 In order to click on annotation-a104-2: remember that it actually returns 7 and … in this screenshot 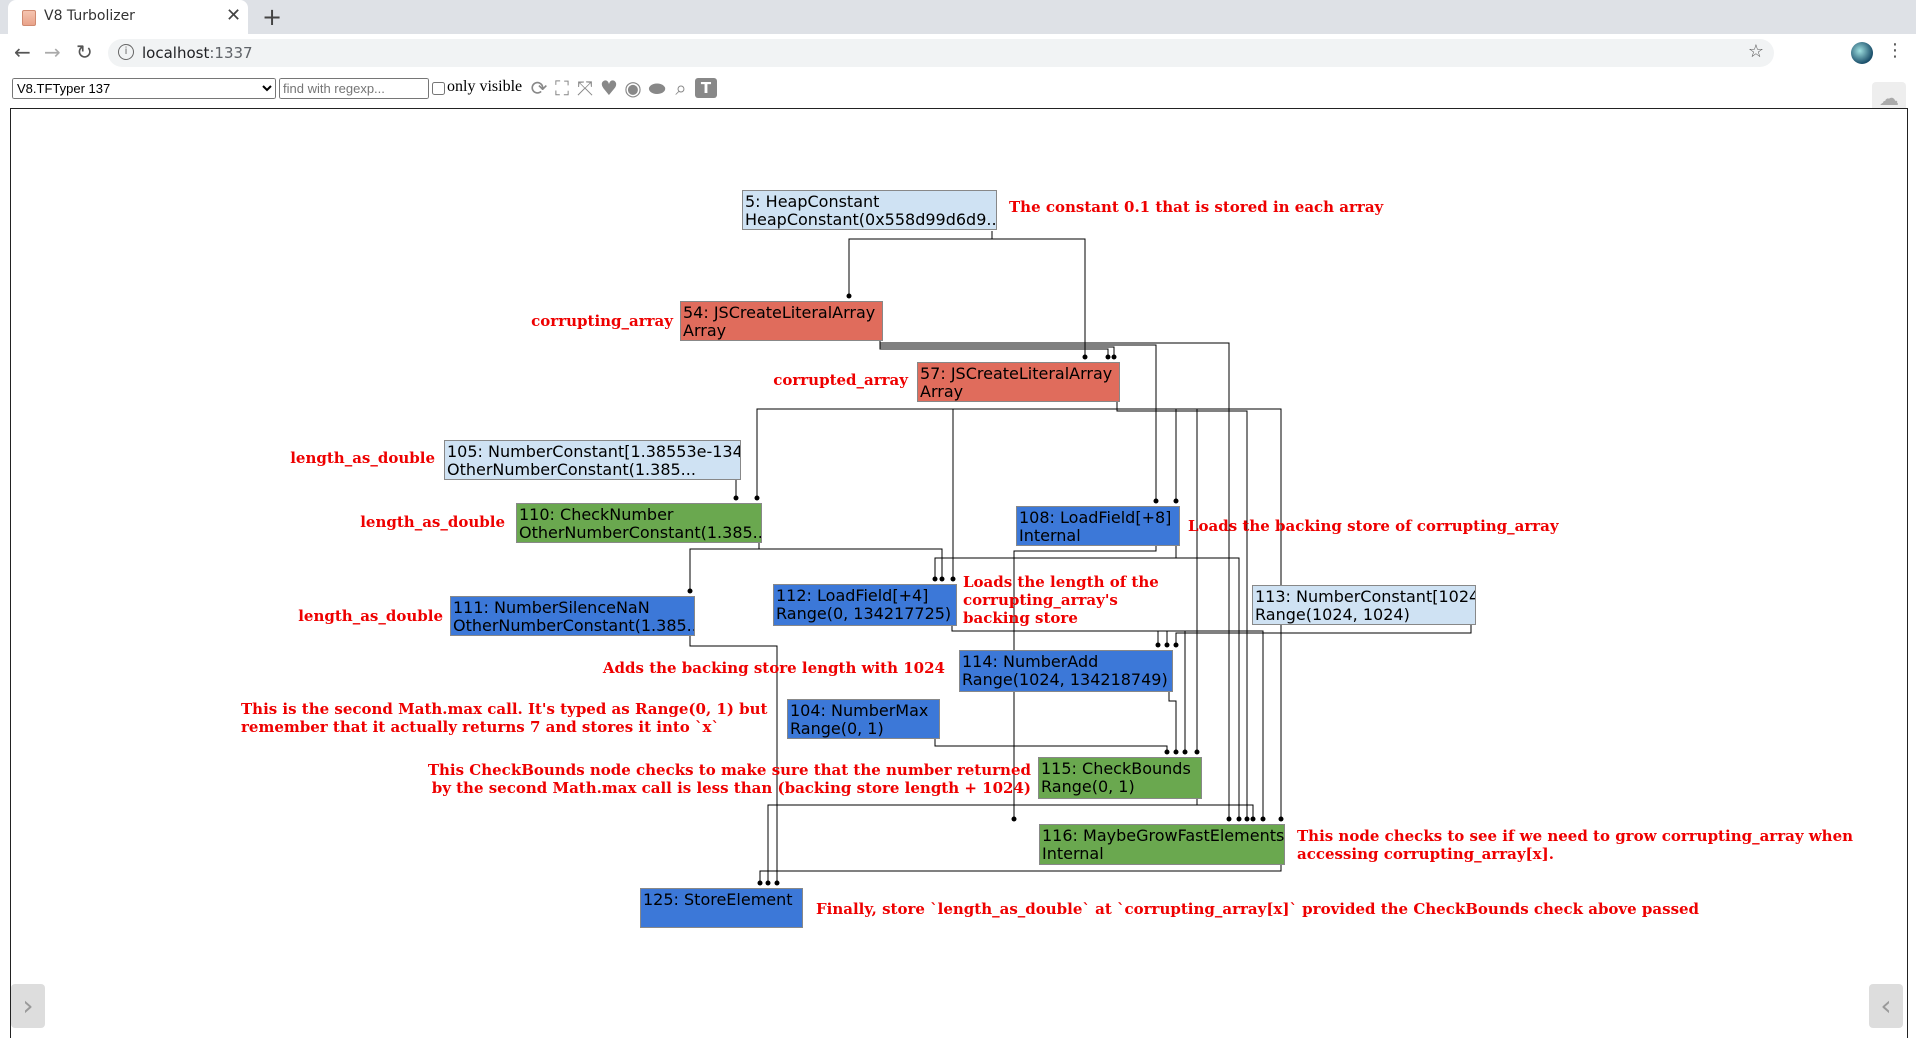, I will do `click(480, 727)`.